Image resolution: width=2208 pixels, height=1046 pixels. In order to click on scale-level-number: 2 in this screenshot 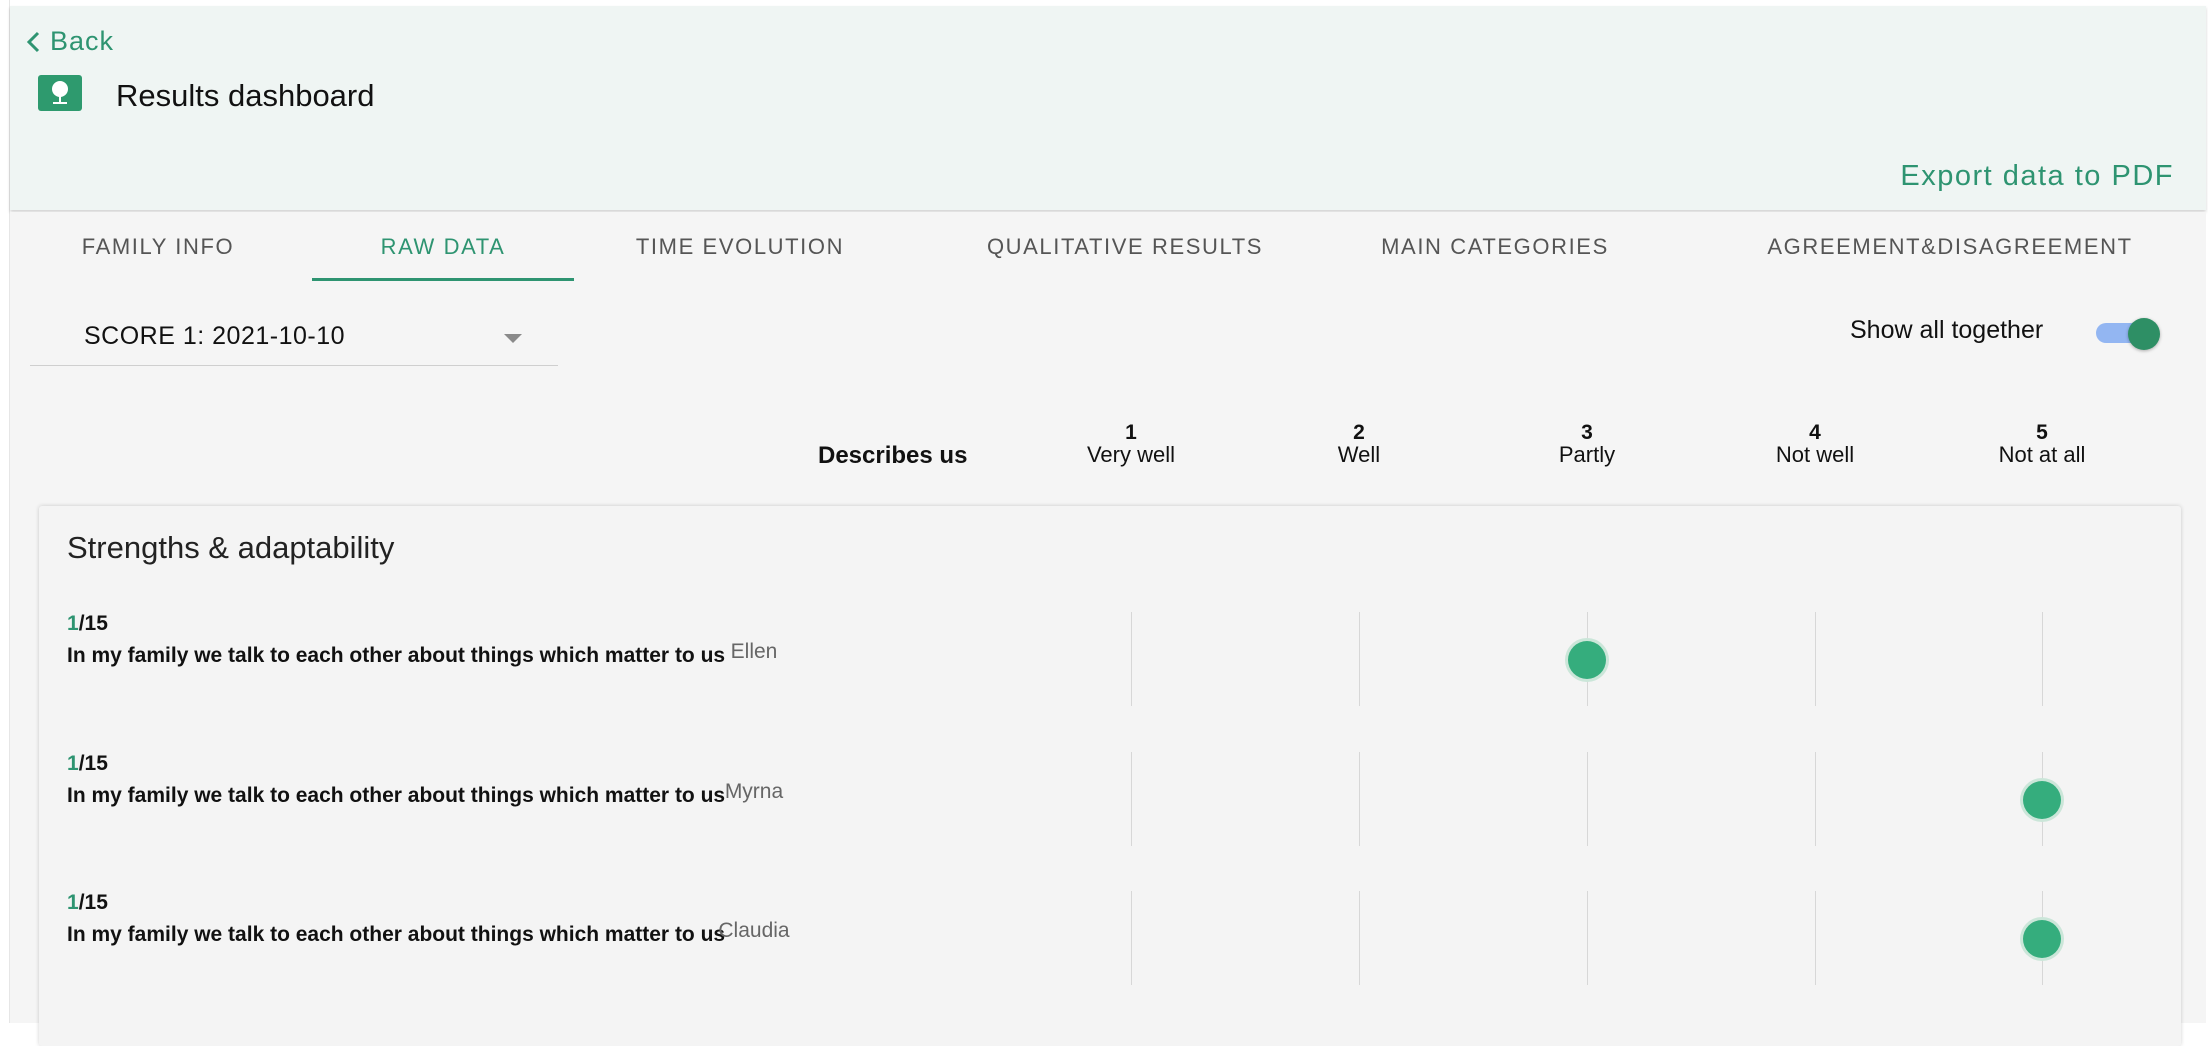, I will do `click(1359, 432)`.